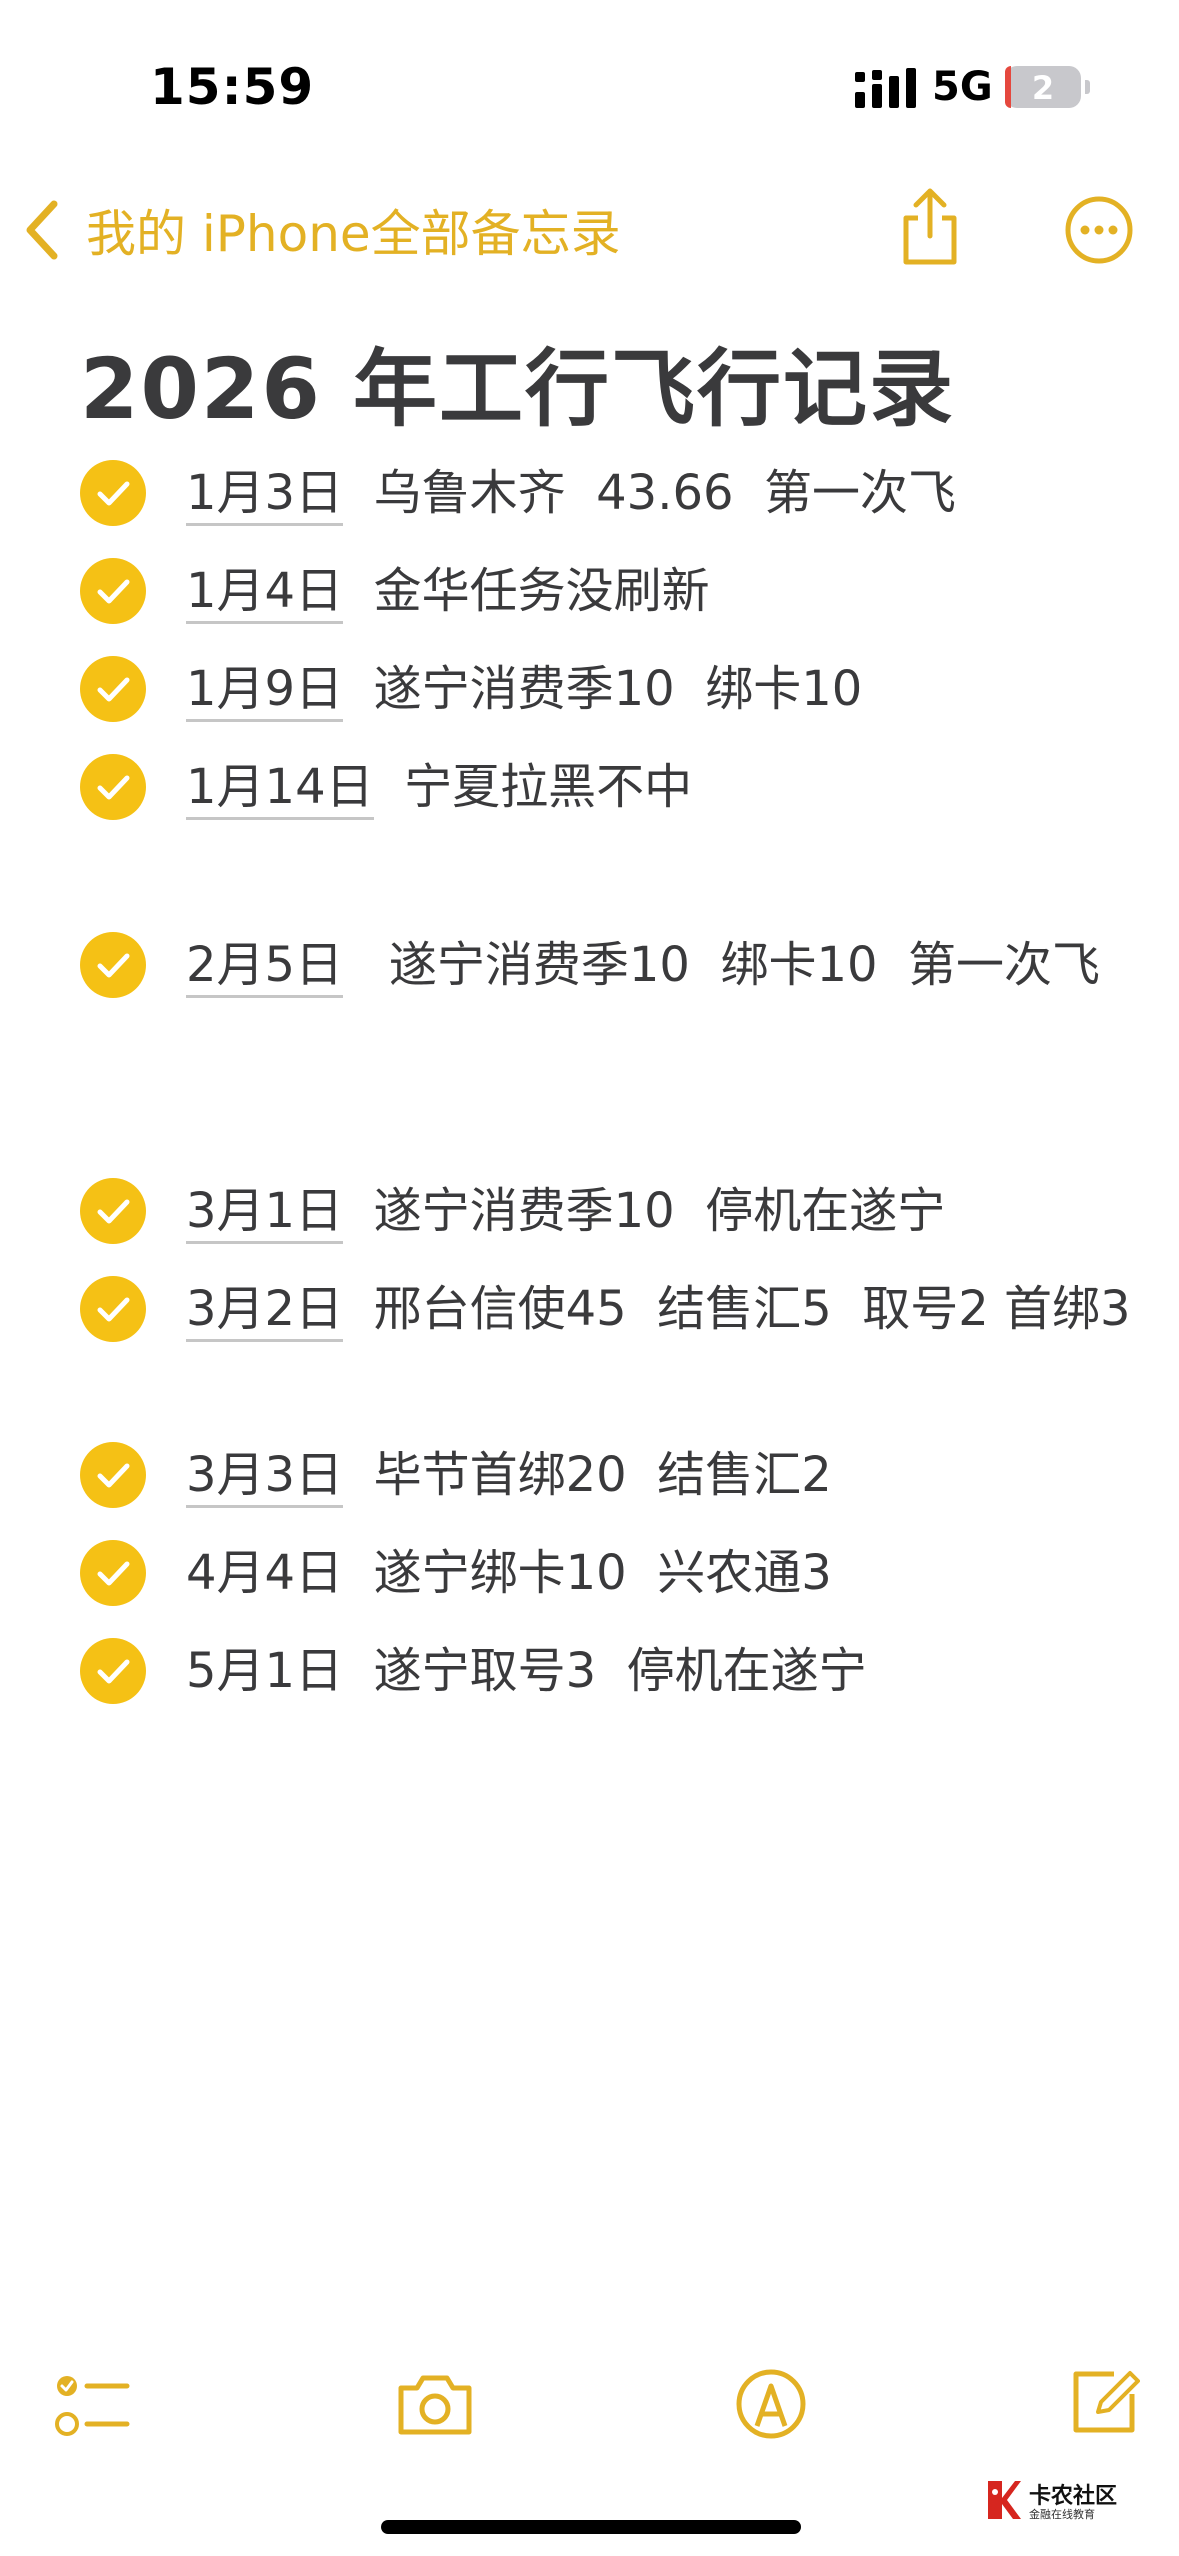  Describe the element at coordinates (1004, 2500) in the screenshot. I see `watermark-logo-icon` at that location.